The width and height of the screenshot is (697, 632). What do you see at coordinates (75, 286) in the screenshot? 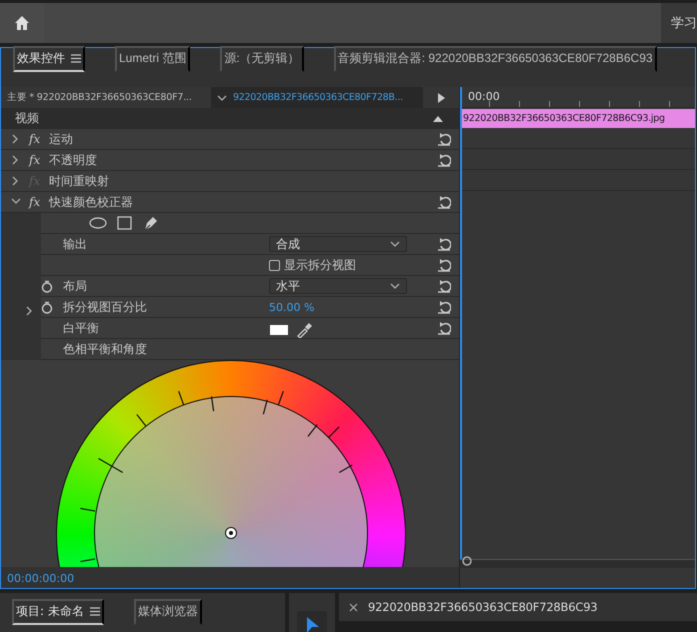
I see `property-label: 布局` at bounding box center [75, 286].